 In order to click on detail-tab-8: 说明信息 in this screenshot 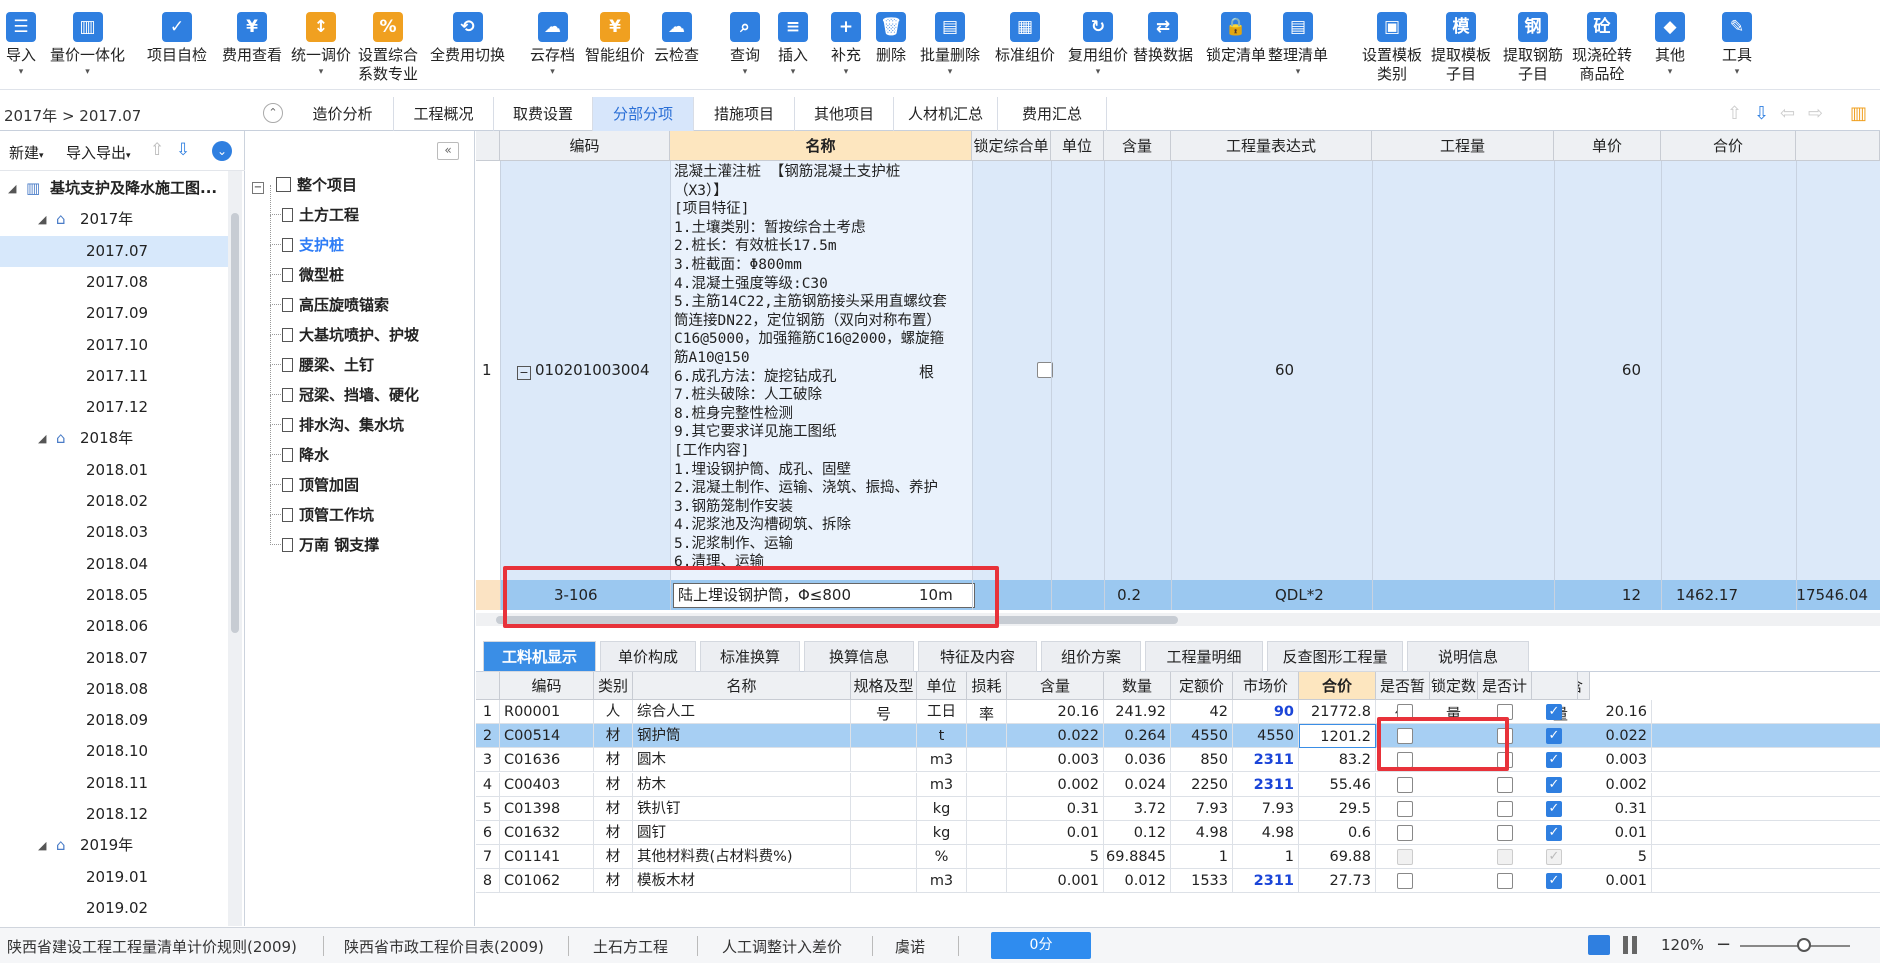, I will do `click(1468, 656)`.